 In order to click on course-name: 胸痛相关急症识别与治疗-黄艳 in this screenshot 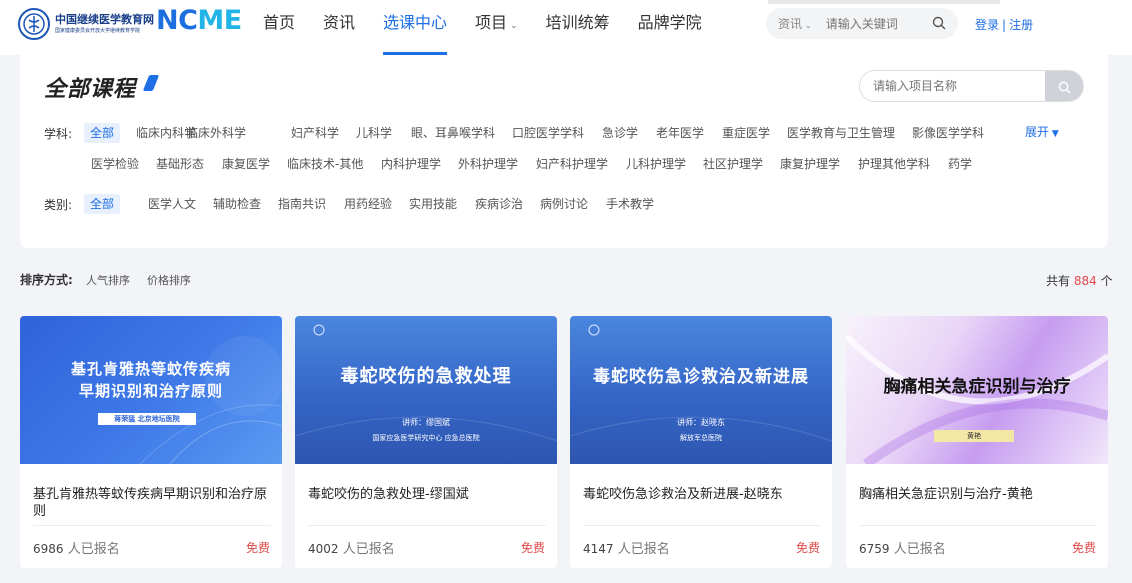, I will do `click(978, 494)`.